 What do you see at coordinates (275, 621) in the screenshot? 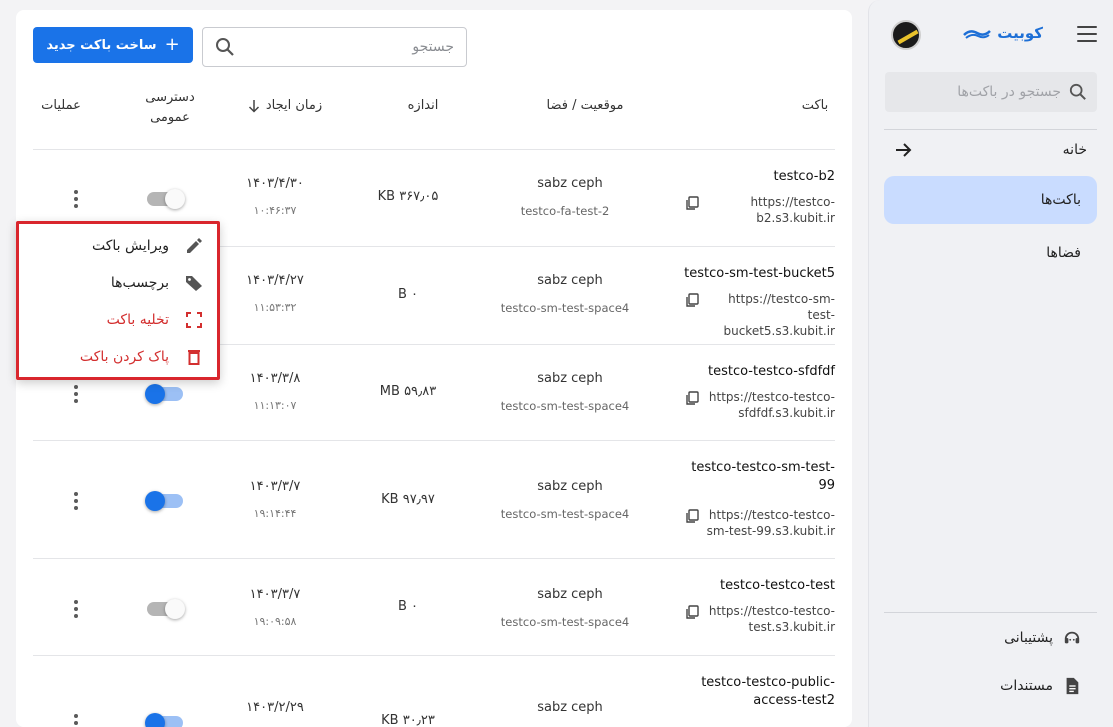
I see `created-time: ۱۹:۰۹:۵۸` at bounding box center [275, 621].